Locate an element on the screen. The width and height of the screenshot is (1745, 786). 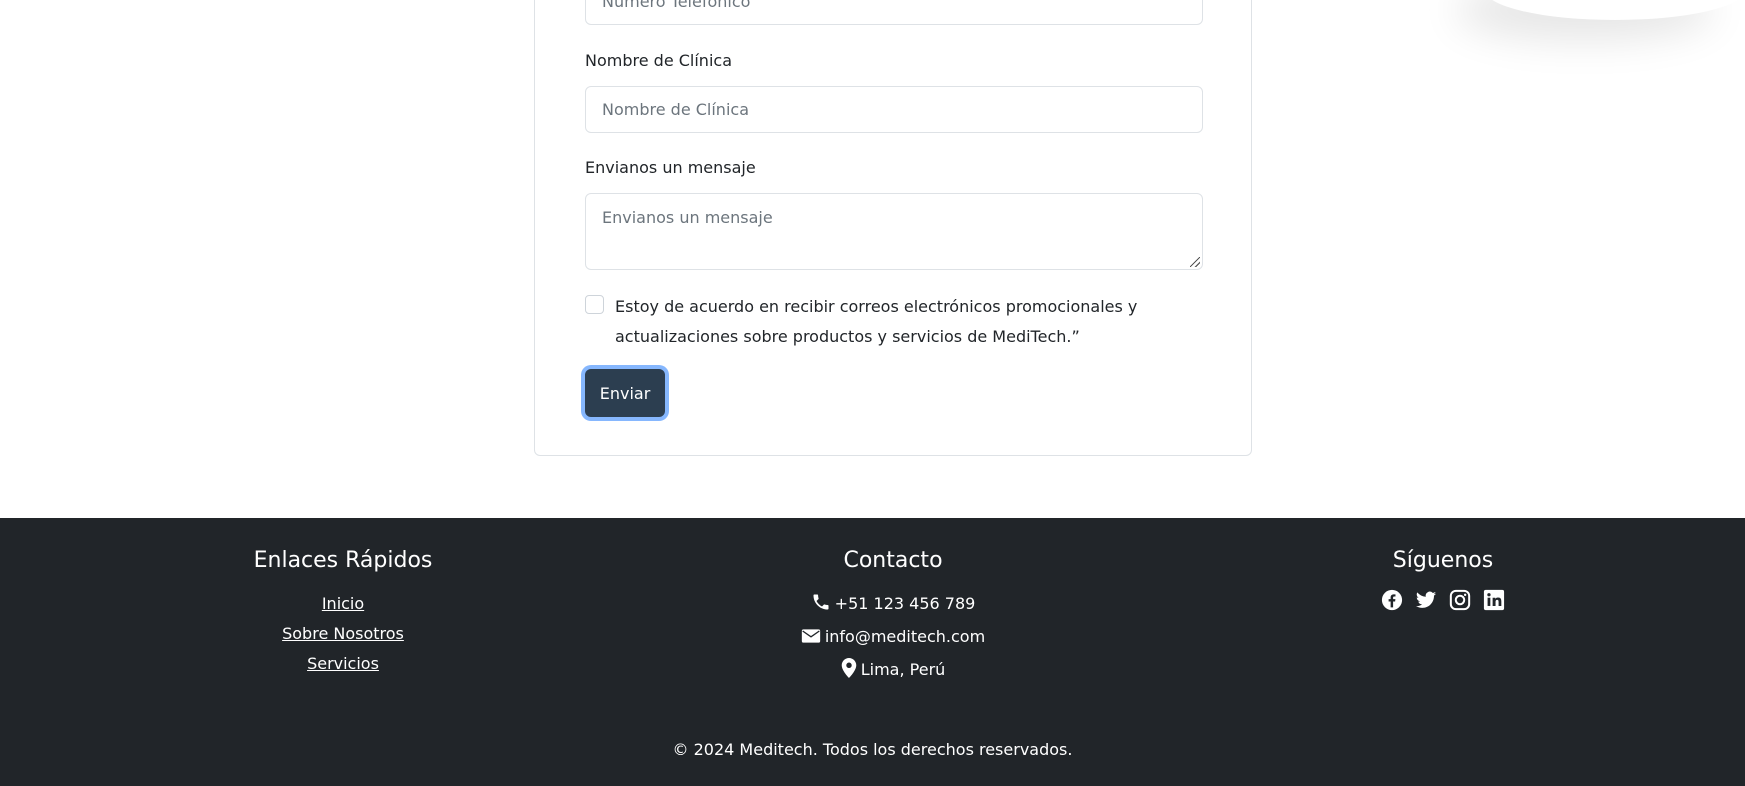
quick-links-title: Enlaces Rápidos is located at coordinates (343, 560).